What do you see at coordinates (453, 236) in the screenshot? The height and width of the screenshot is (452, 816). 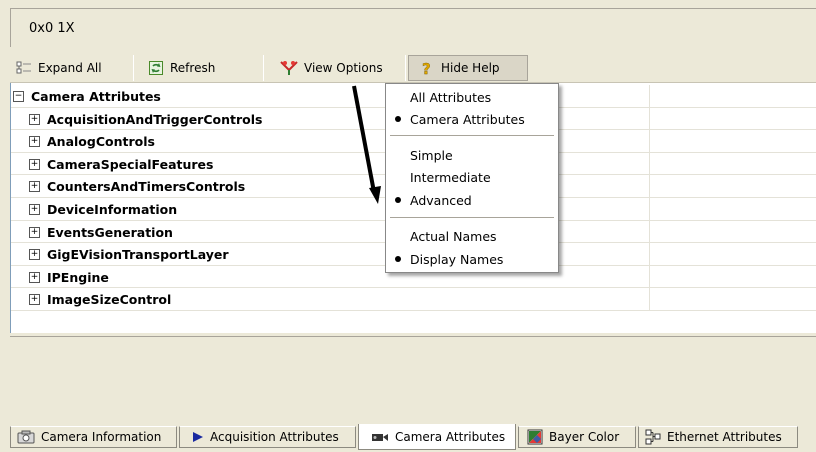 I see `menu-item-label: Actual Names` at bounding box center [453, 236].